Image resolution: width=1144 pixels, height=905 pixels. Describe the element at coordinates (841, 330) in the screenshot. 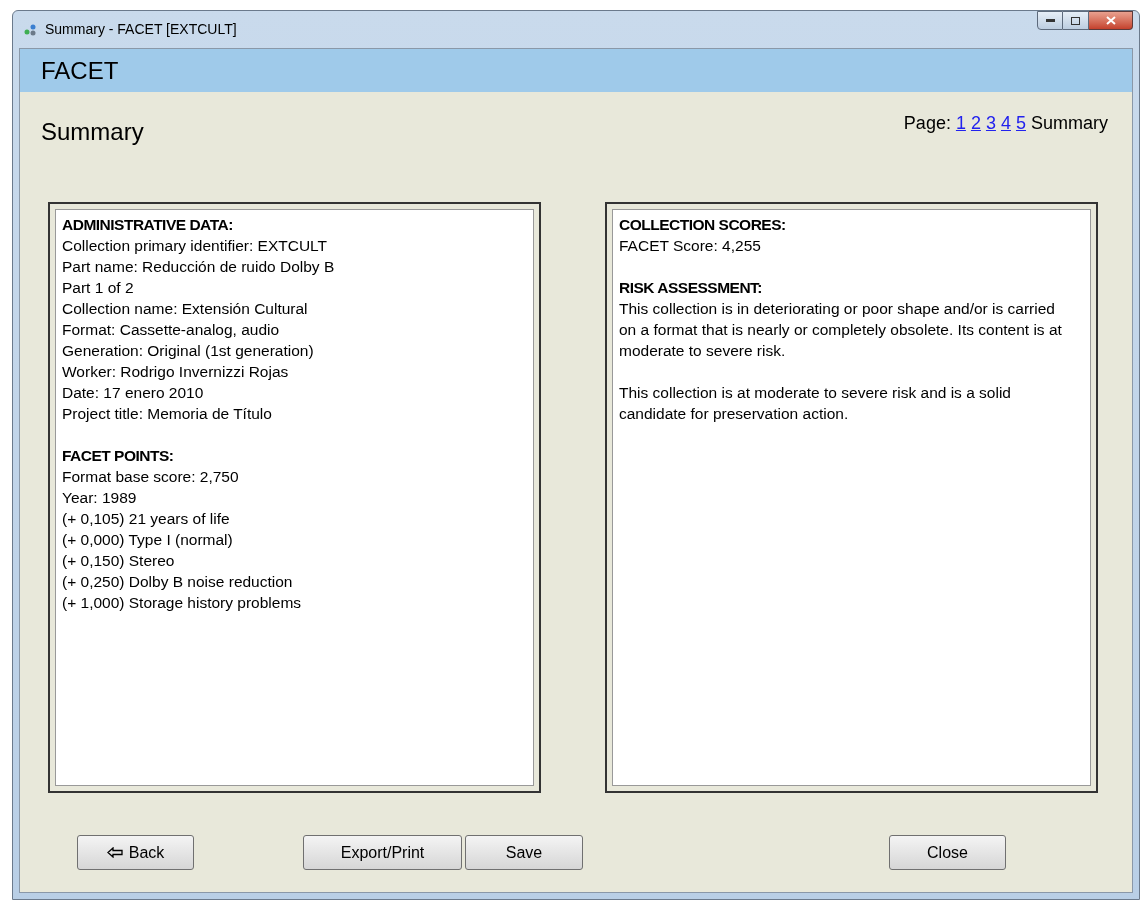

I see `paragraph: This collection is in deteriorating or poor shape and/or is carried on a format that is nearly or completely obsolete. Its content is at moderate to severe risk.` at that location.